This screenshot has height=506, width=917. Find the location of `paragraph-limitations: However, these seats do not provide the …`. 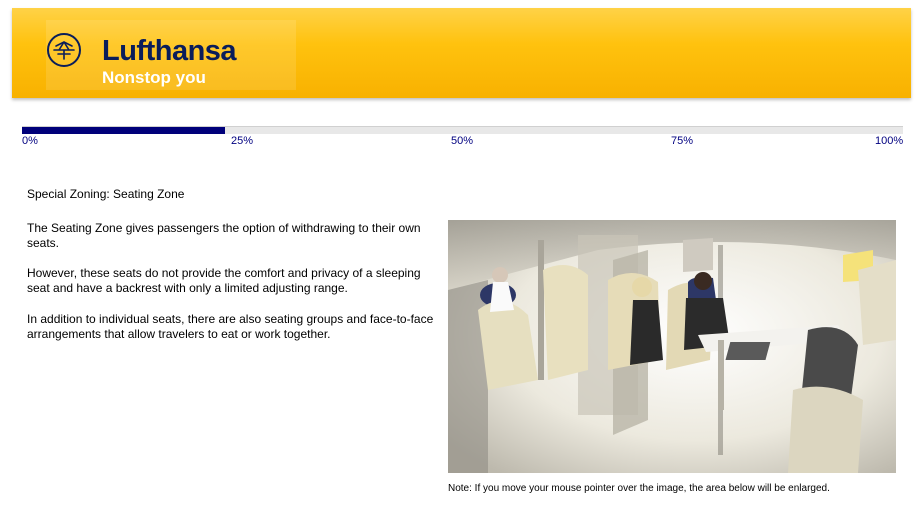

paragraph-limitations: However, these seats do not provide the … is located at coordinates (224, 280).